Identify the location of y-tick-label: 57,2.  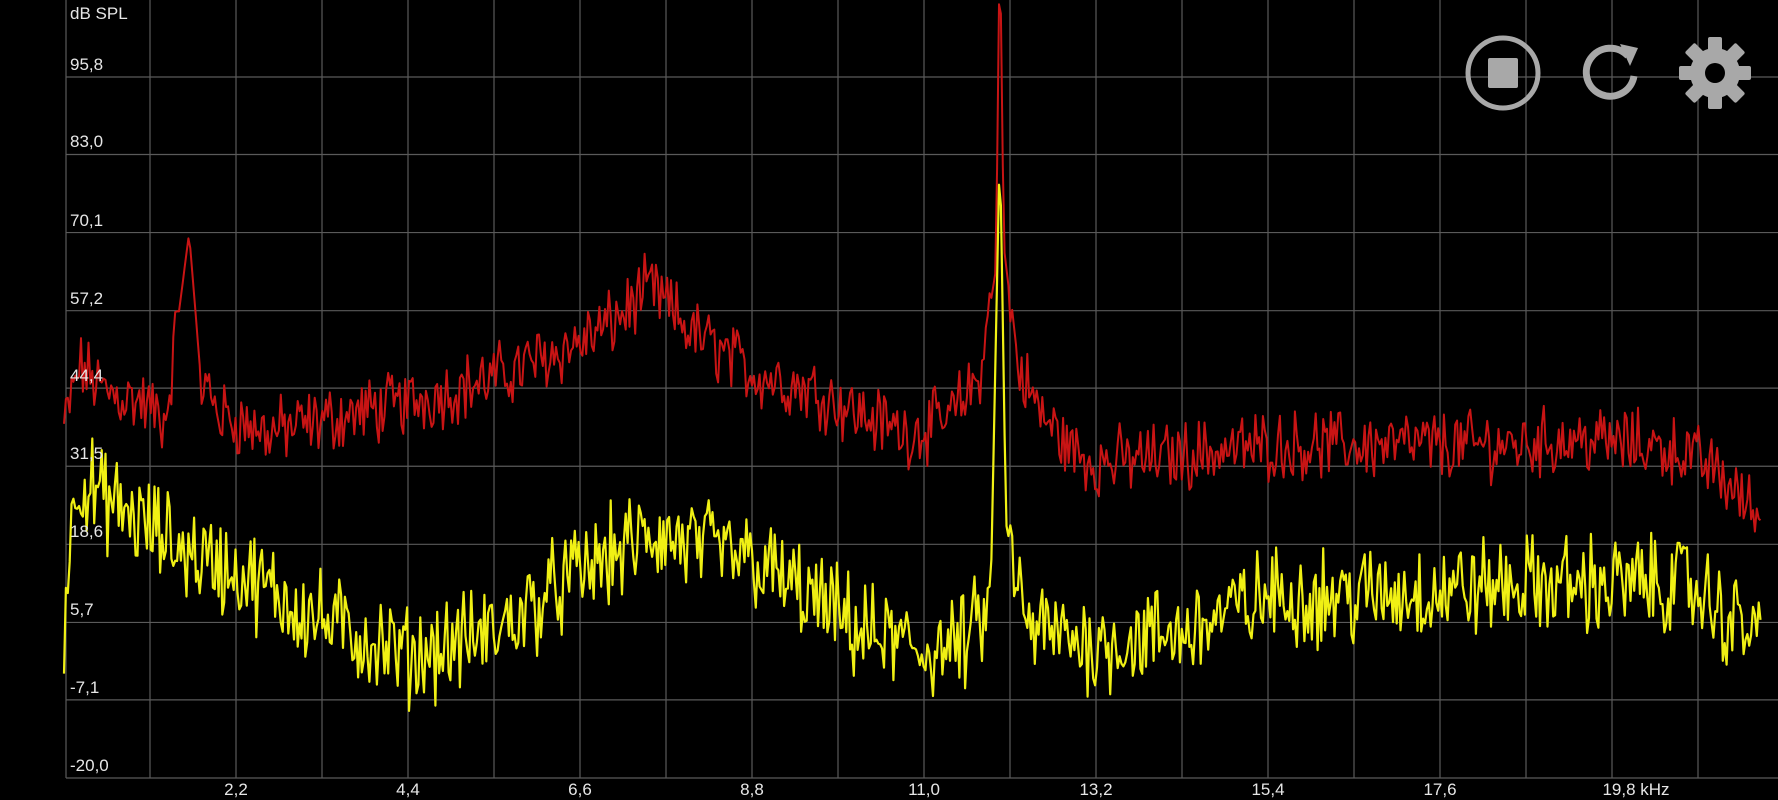
(87, 298).